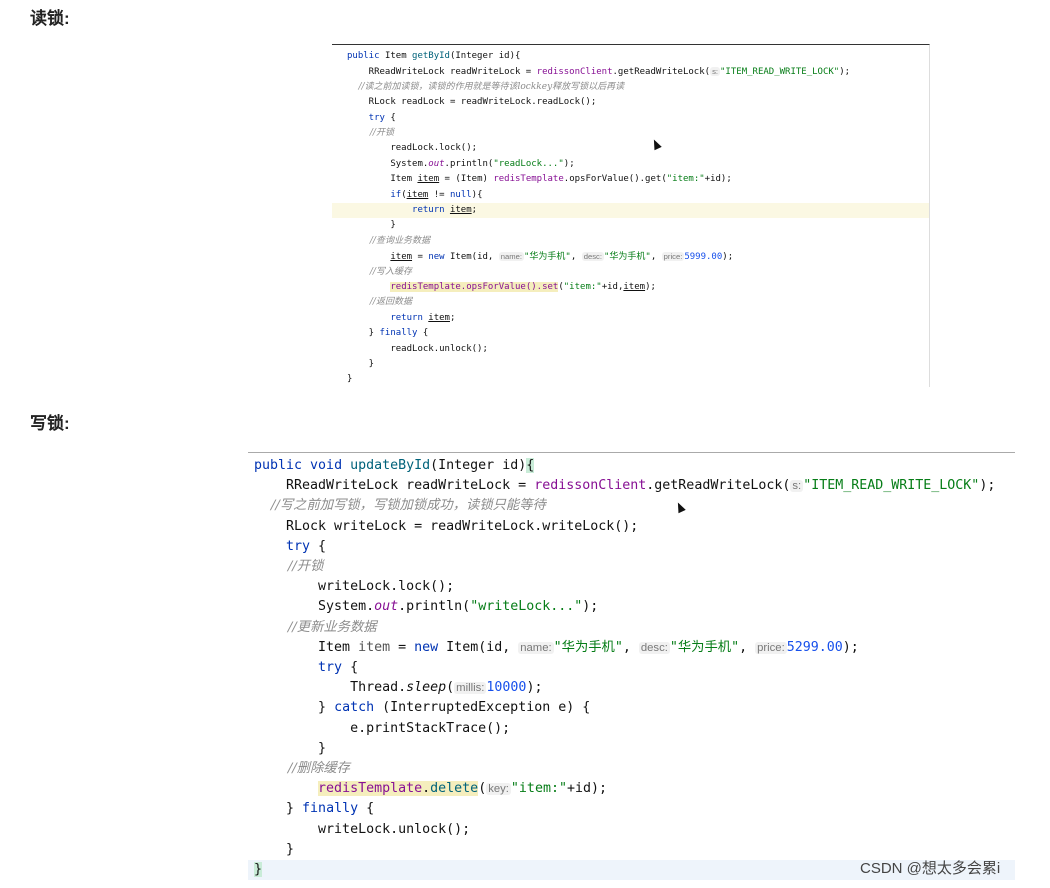 The height and width of the screenshot is (888, 1050). What do you see at coordinates (394, 465) in the screenshot?
I see `code-line: public void updateById(Integer id){` at bounding box center [394, 465].